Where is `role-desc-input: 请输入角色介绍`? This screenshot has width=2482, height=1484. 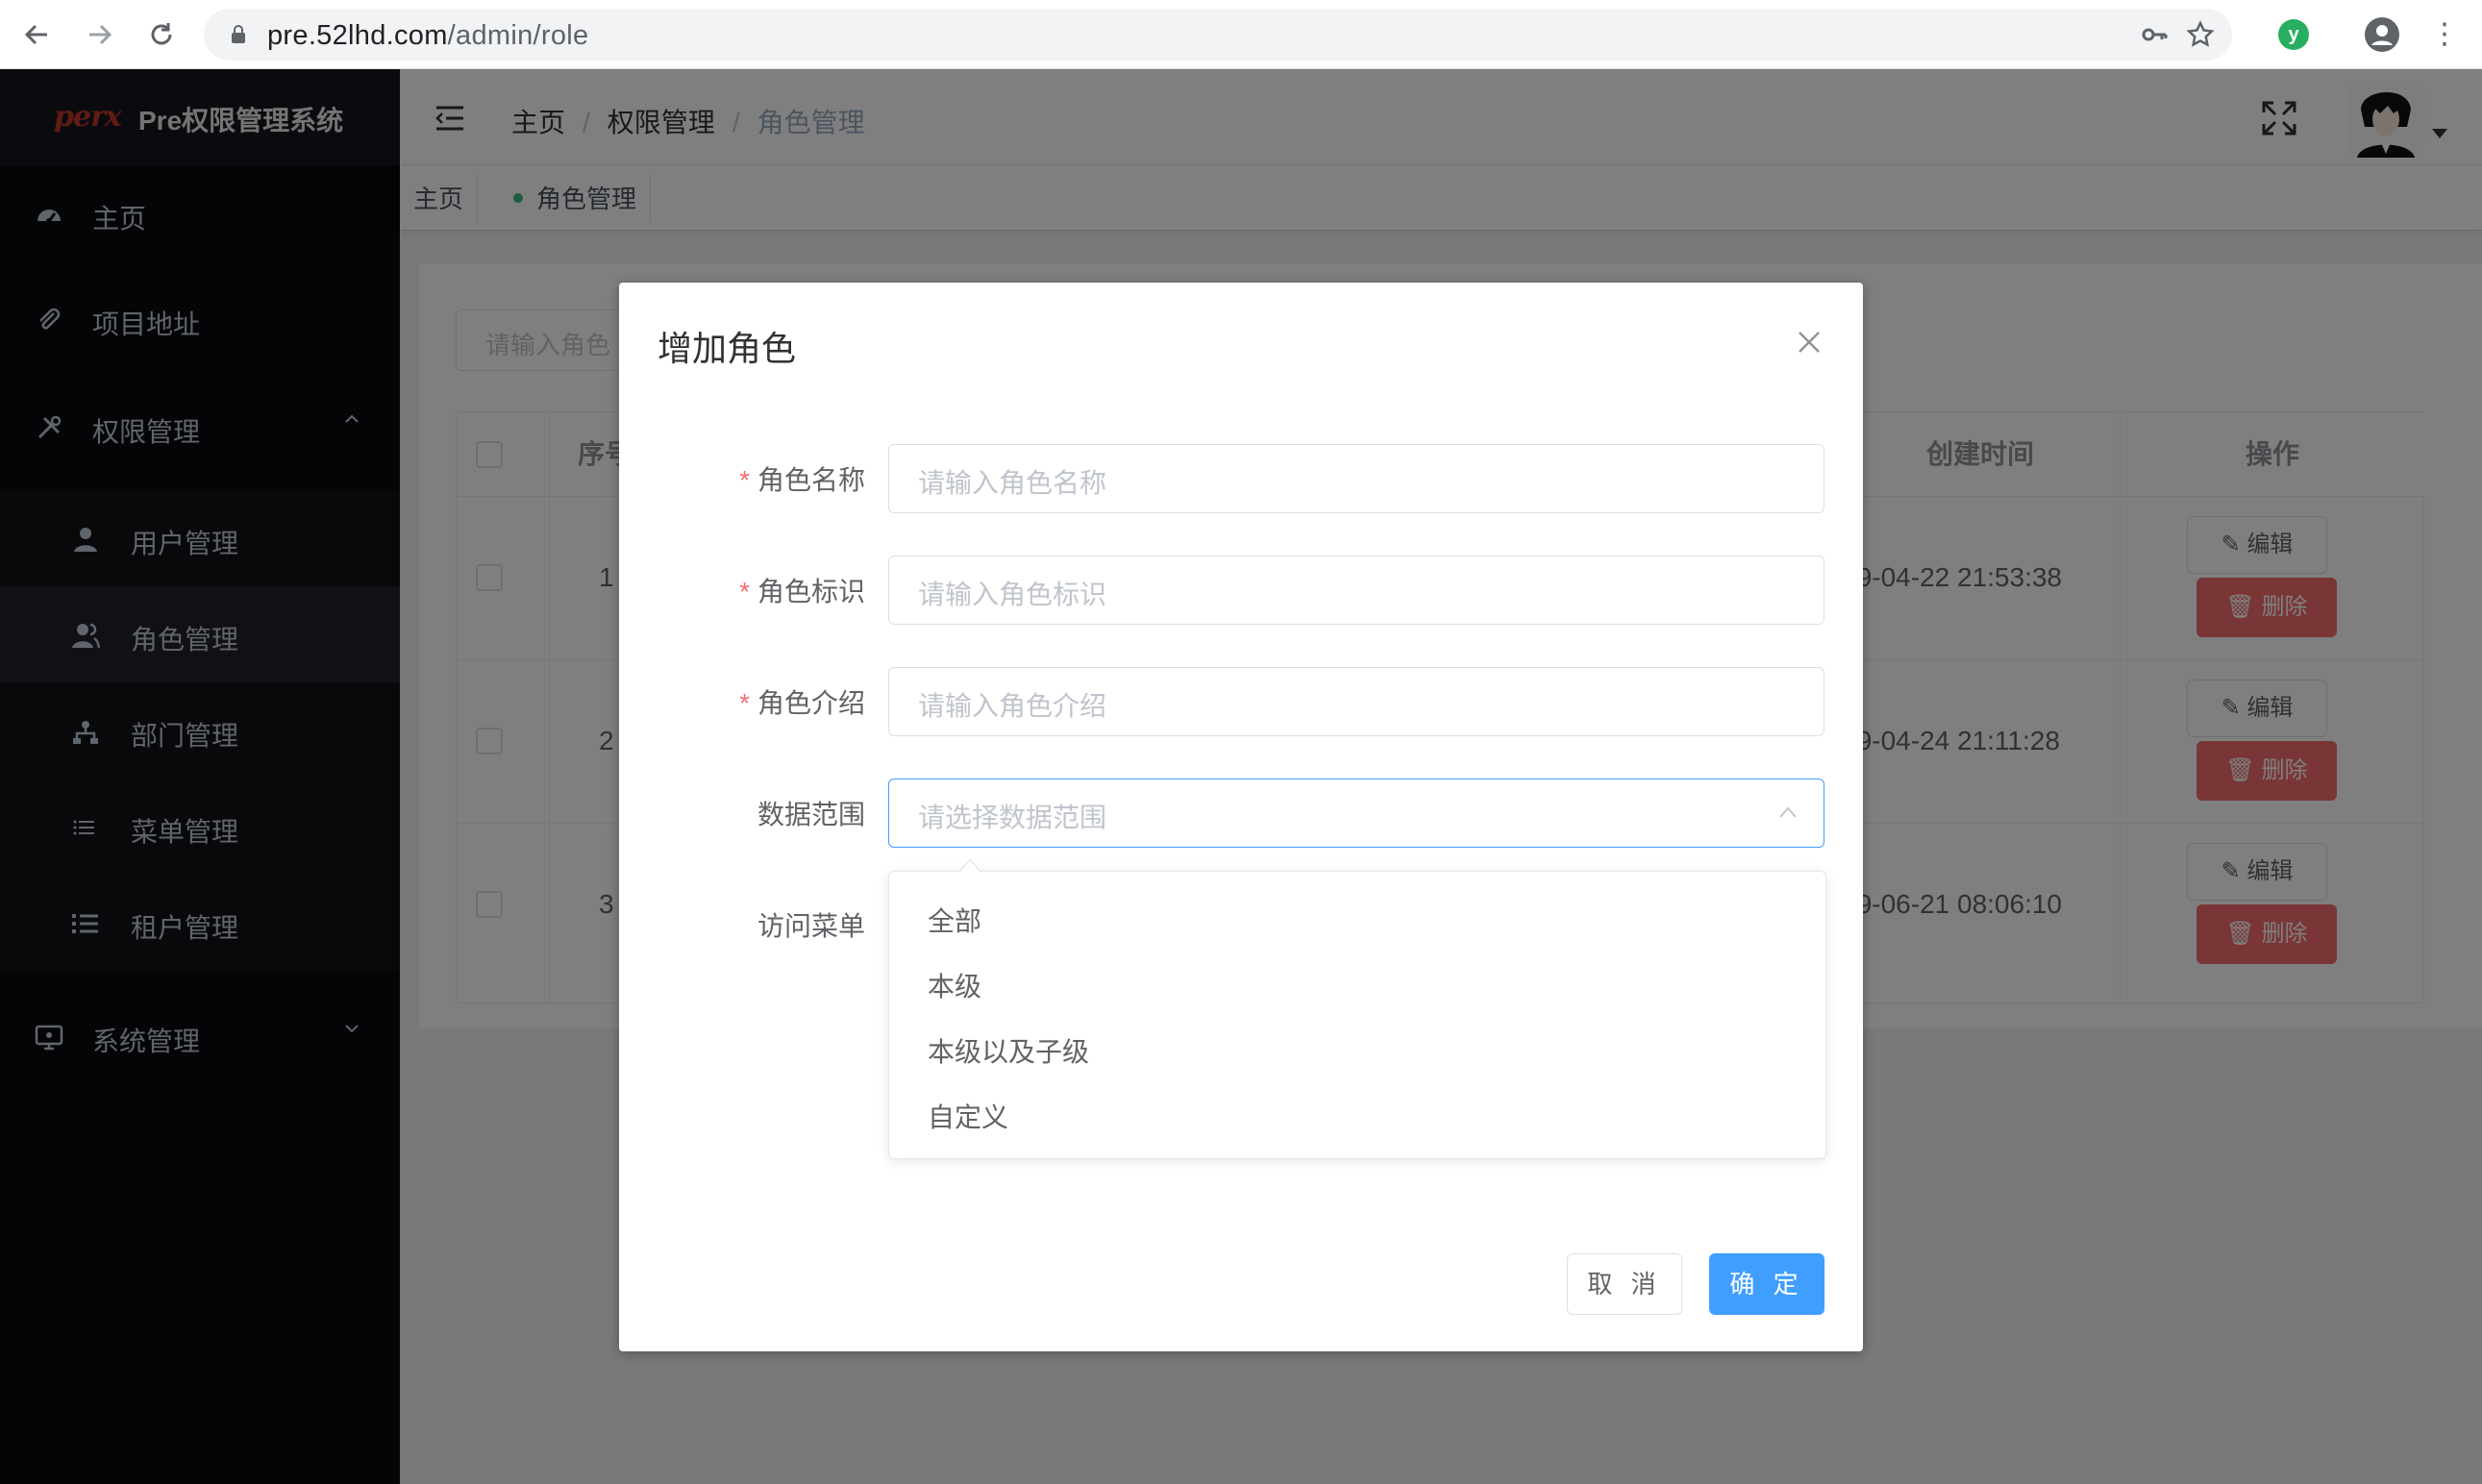 role-desc-input: 请输入角色介绍 is located at coordinates (1356, 701).